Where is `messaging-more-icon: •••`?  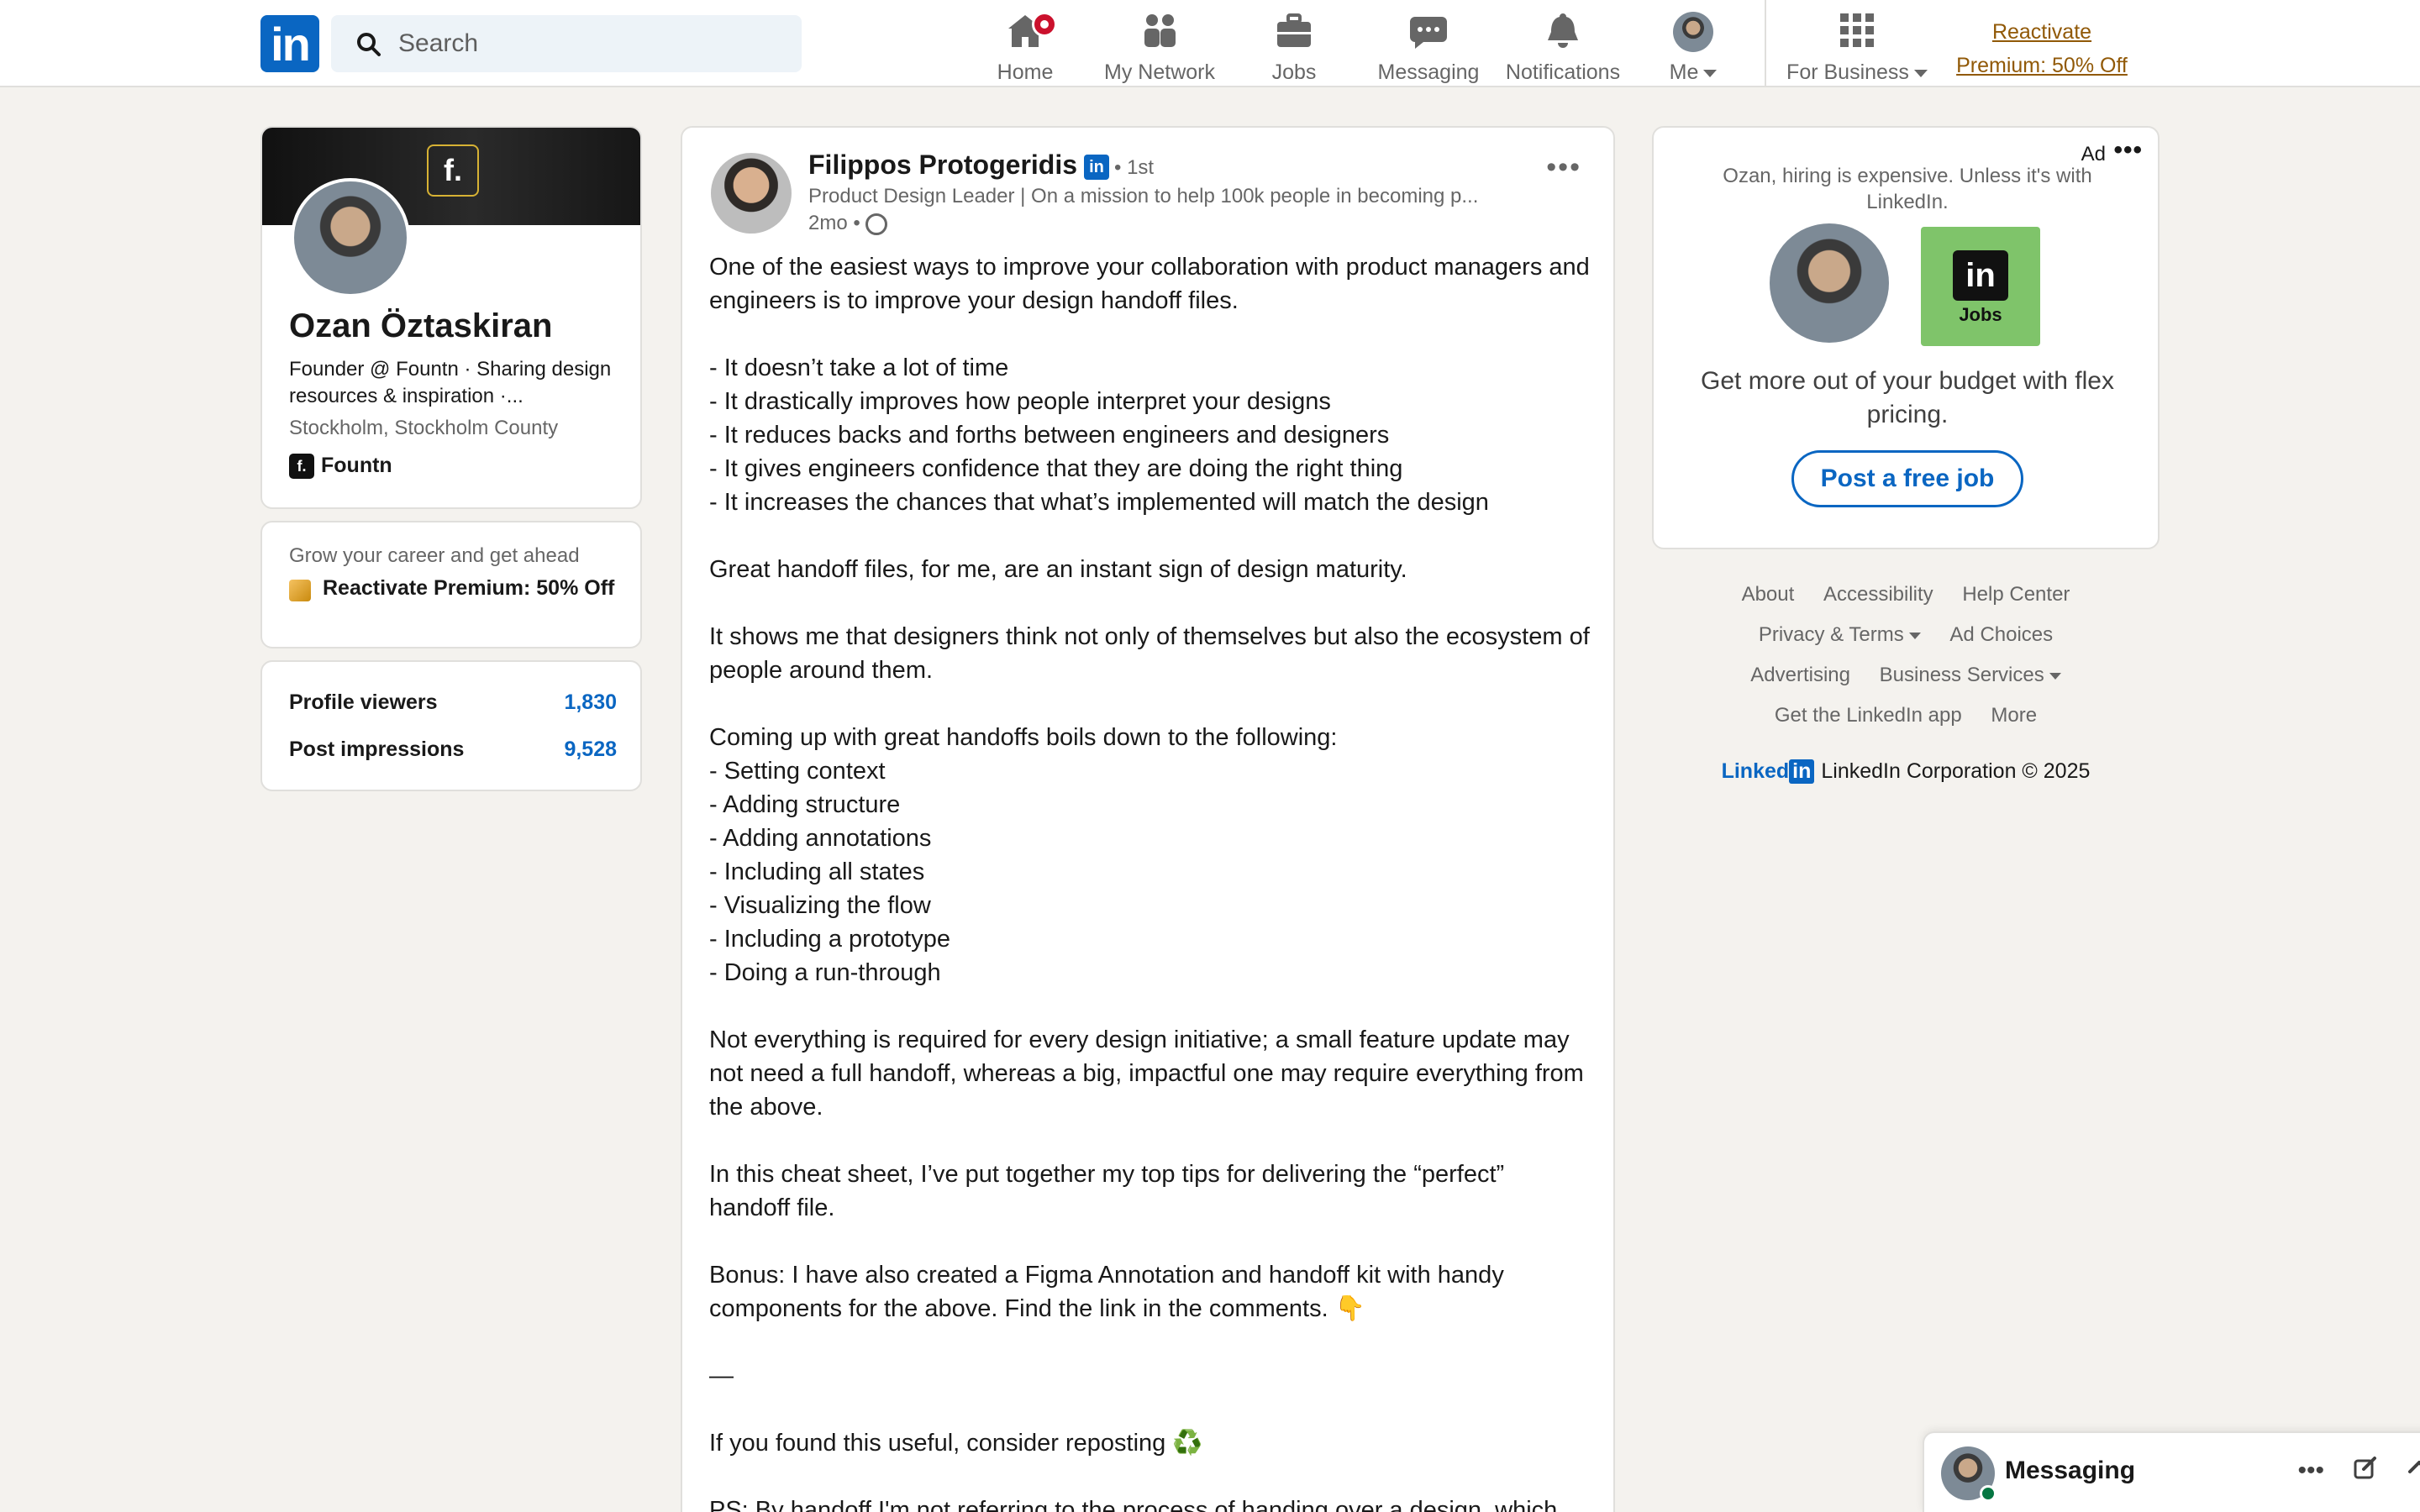
messaging-more-icon: ••• is located at coordinates (2310, 1471).